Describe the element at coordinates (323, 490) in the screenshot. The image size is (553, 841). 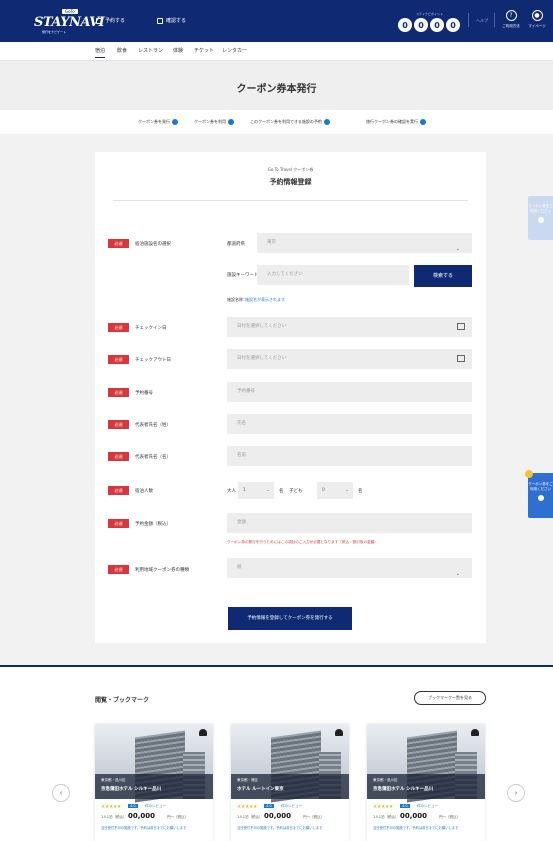
I see `children-value: 0` at that location.